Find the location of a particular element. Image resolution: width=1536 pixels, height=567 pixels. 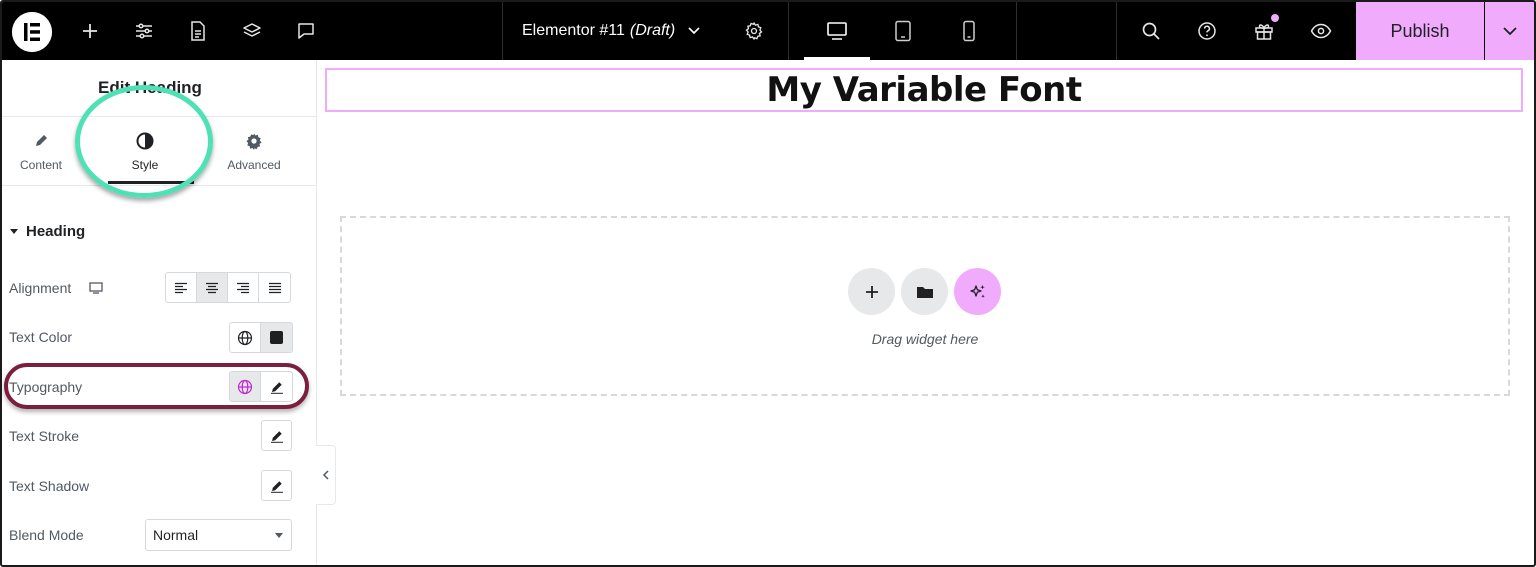

mobile-view-icon is located at coordinates (969, 31).